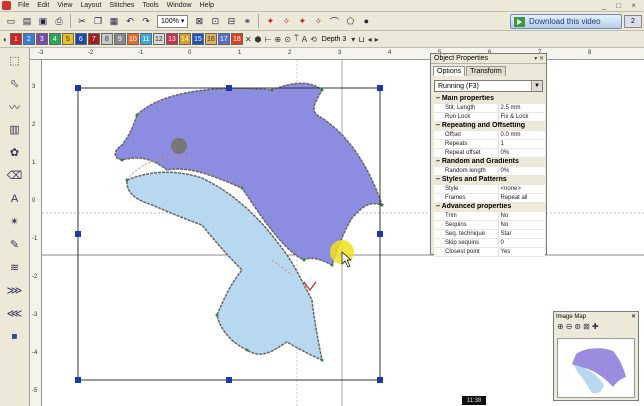  What do you see at coordinates (41, 39) in the screenshot?
I see `color-chip-3: 3` at bounding box center [41, 39].